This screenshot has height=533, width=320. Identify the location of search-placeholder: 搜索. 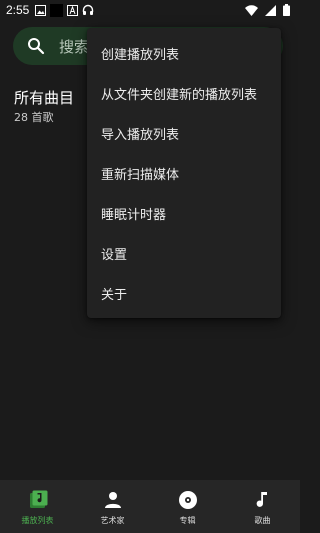
(74, 46).